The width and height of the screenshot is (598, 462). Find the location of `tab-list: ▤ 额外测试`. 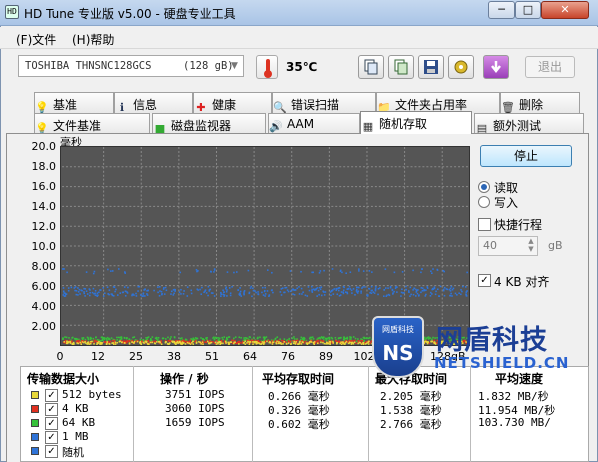

tab-list: ▤ 额外测试 is located at coordinates (529, 124).